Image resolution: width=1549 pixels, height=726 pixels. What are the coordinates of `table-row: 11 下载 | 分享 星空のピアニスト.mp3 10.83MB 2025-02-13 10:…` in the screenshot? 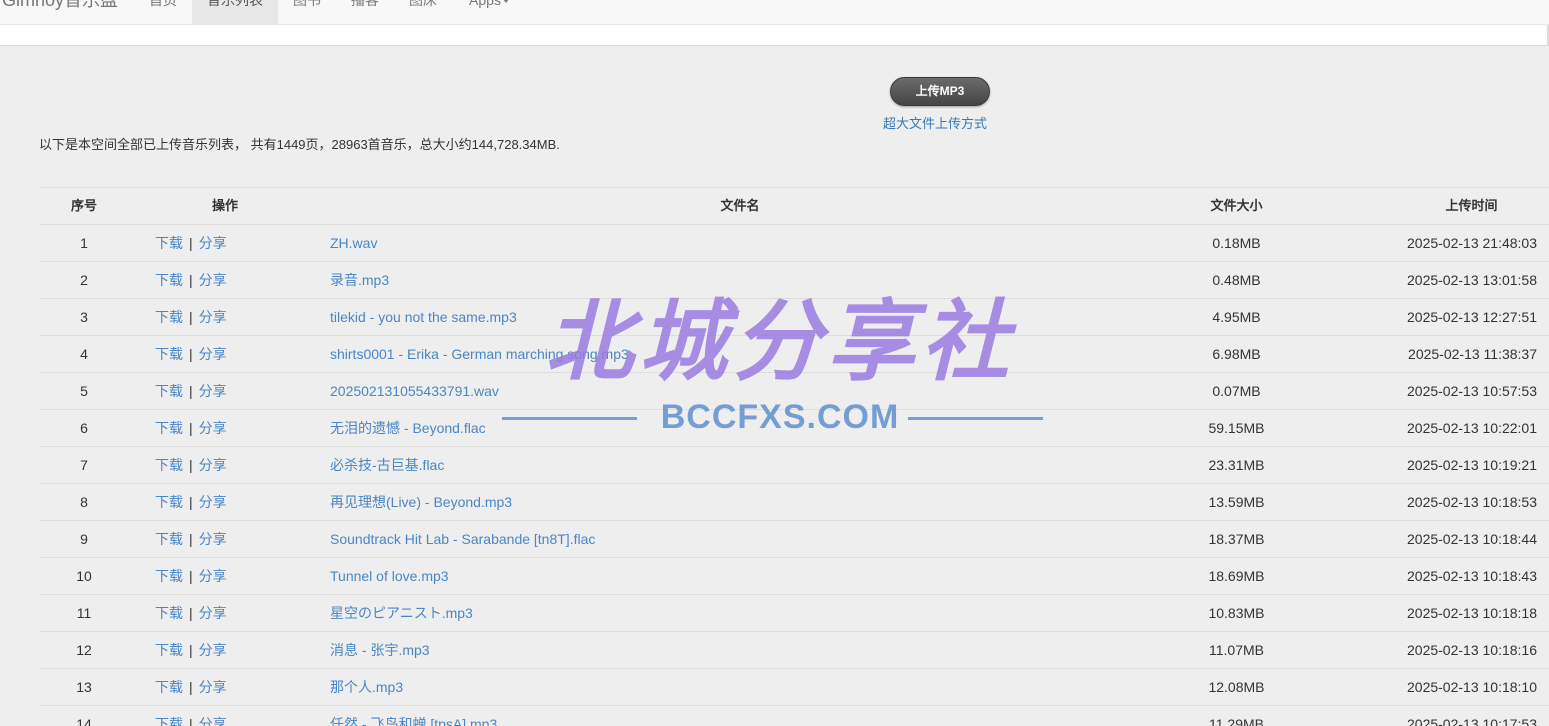 It's located at (794, 612).